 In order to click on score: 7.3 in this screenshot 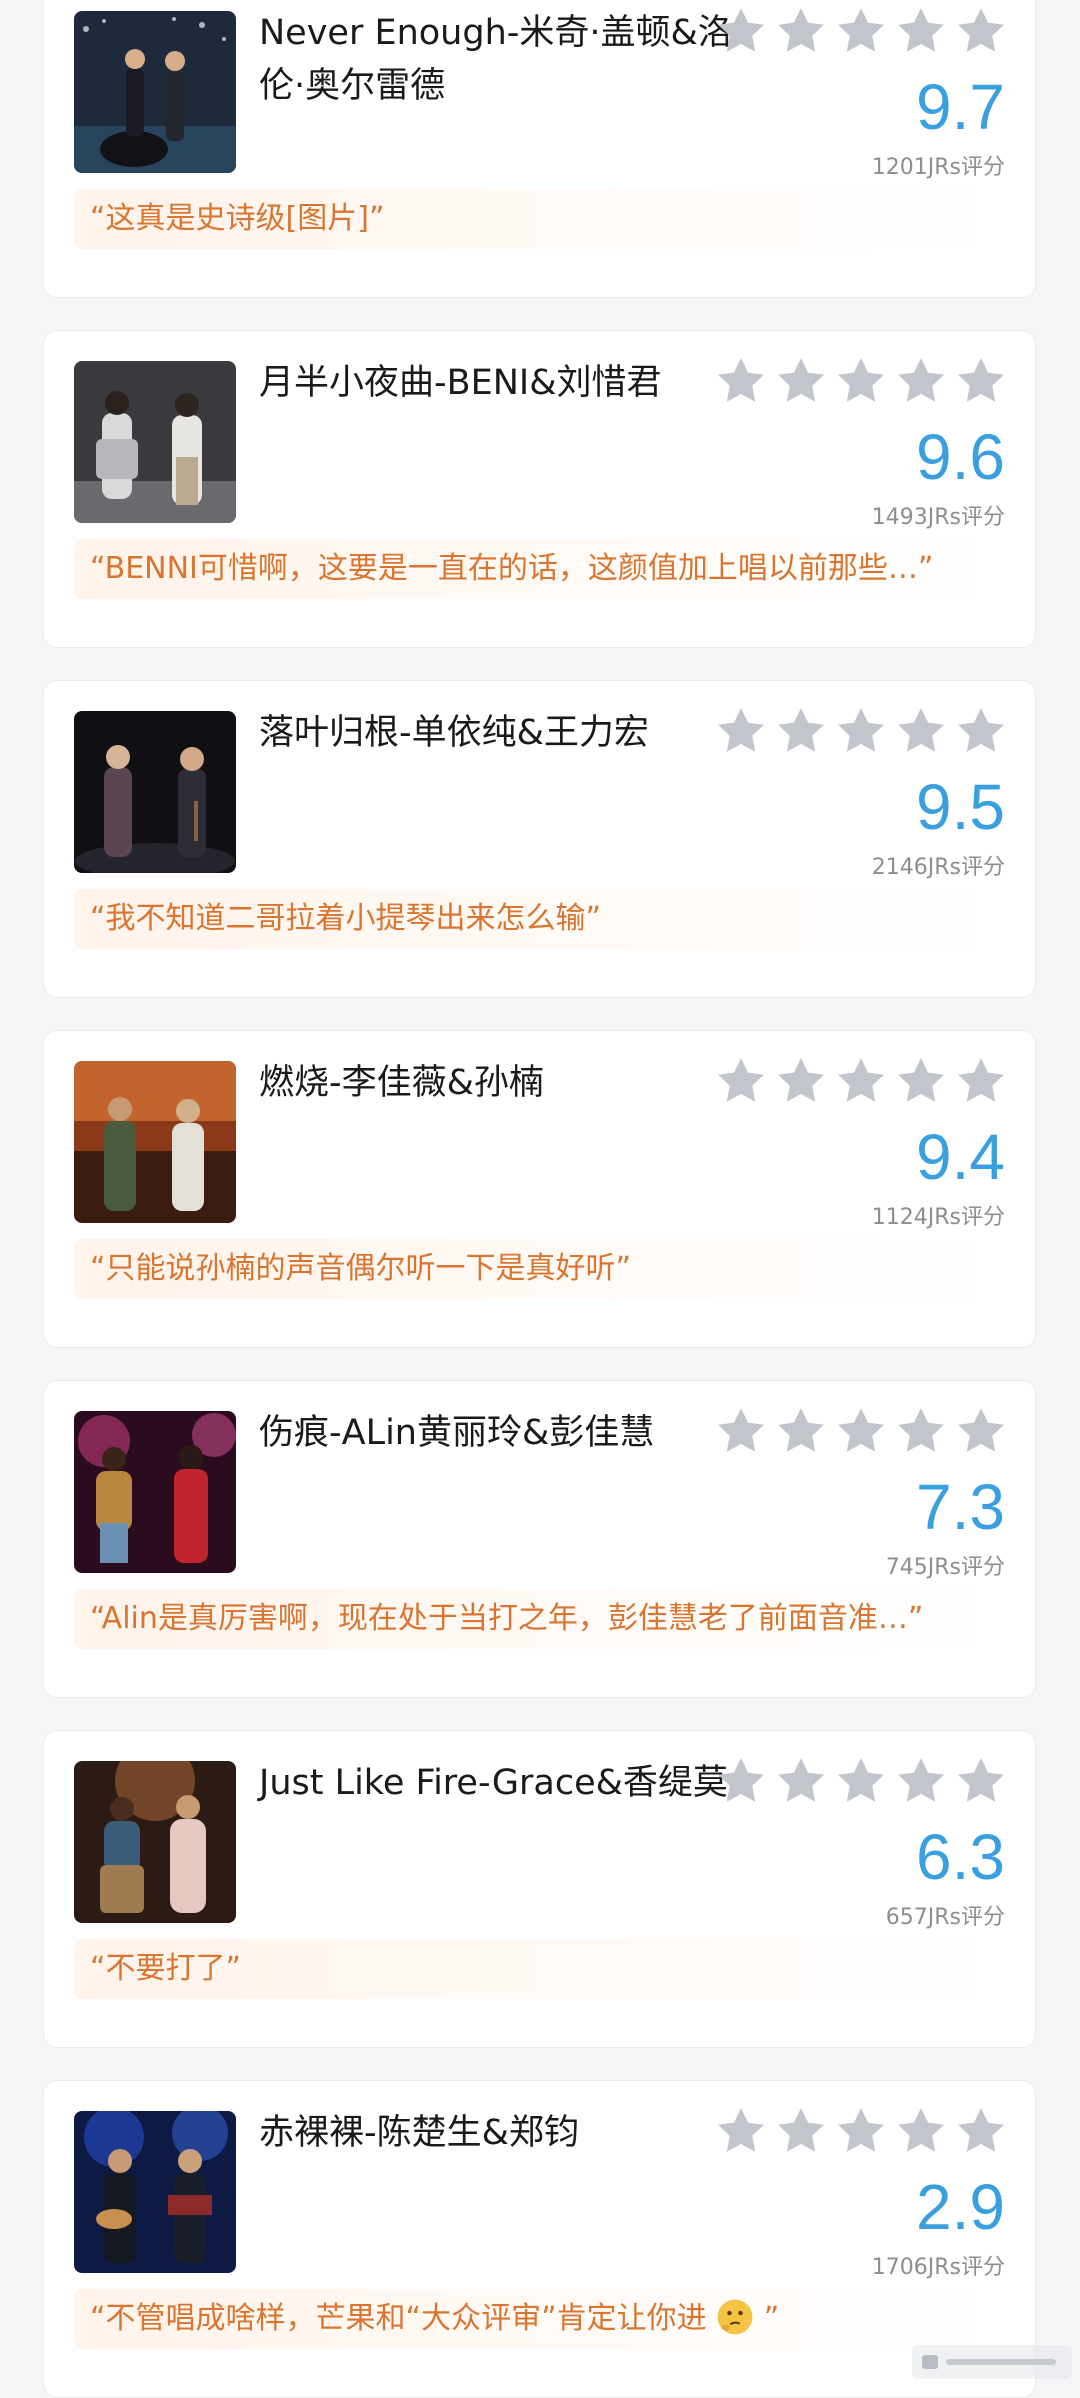, I will do `click(960, 1507)`.